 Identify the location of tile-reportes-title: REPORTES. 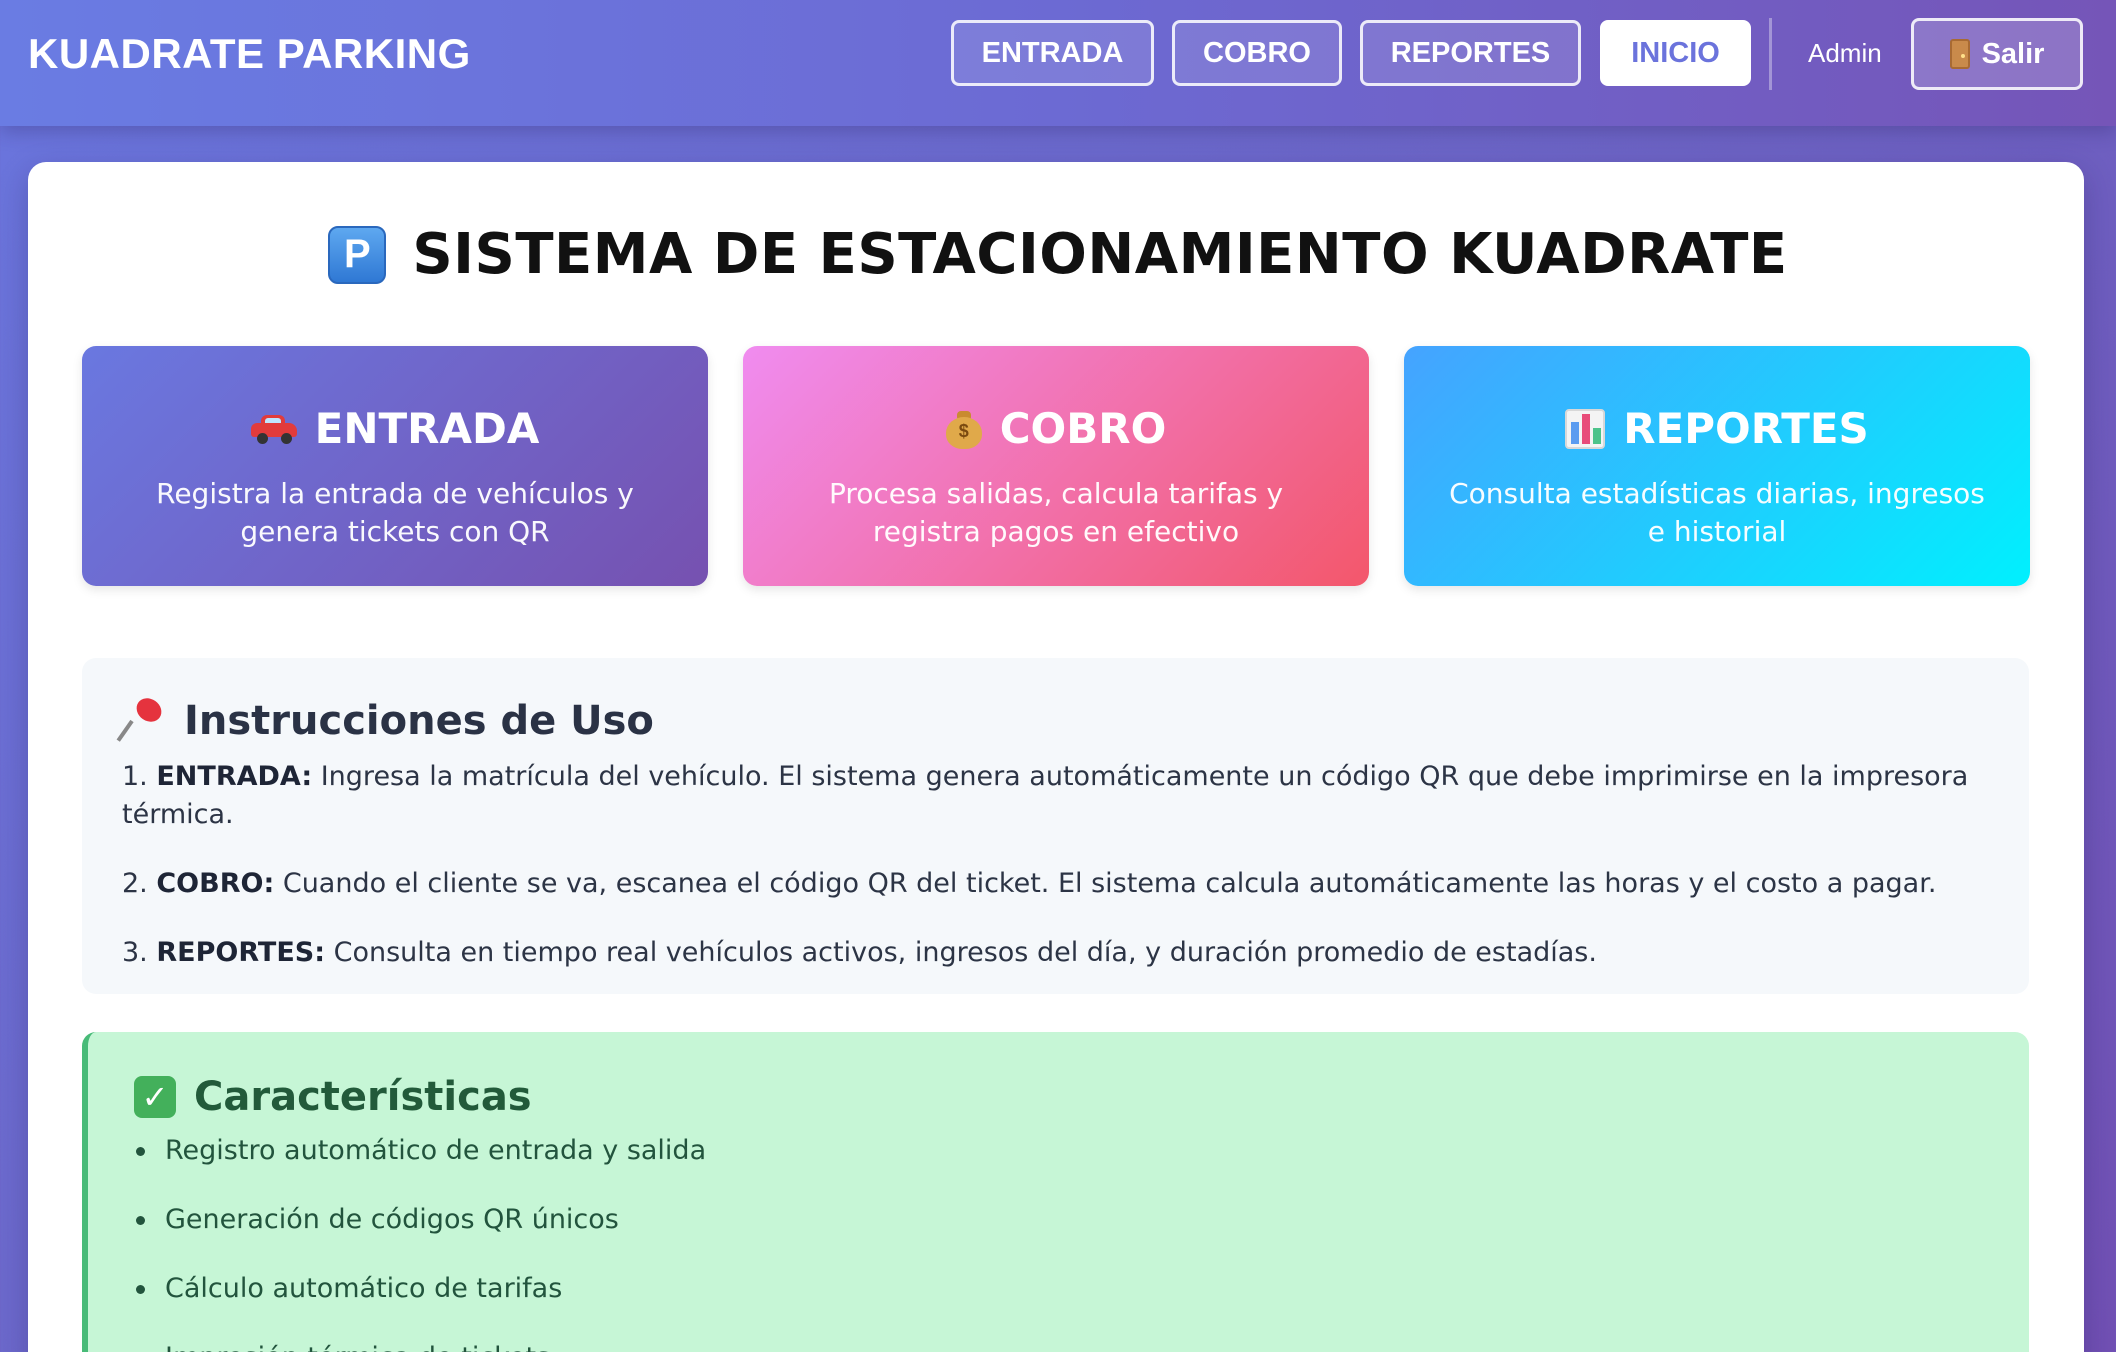
(1746, 428).